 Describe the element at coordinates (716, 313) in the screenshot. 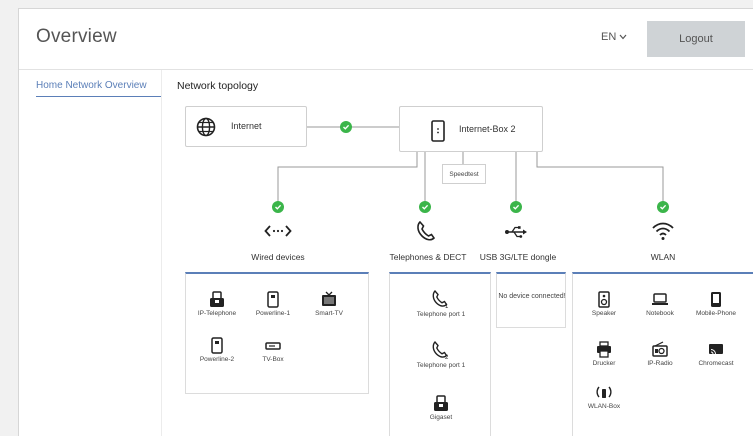

I see `device-label: Mobile-Phone` at that location.